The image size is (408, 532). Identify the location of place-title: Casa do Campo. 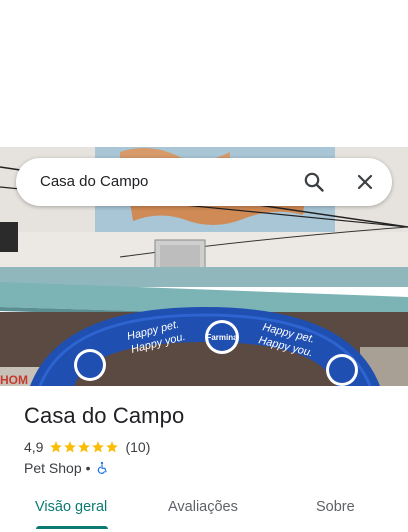
(104, 415).